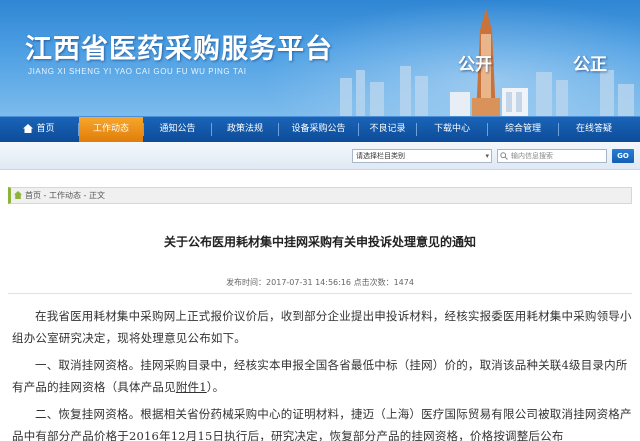  What do you see at coordinates (487, 156) in the screenshot?
I see `chevron-down-icon: ▾` at bounding box center [487, 156].